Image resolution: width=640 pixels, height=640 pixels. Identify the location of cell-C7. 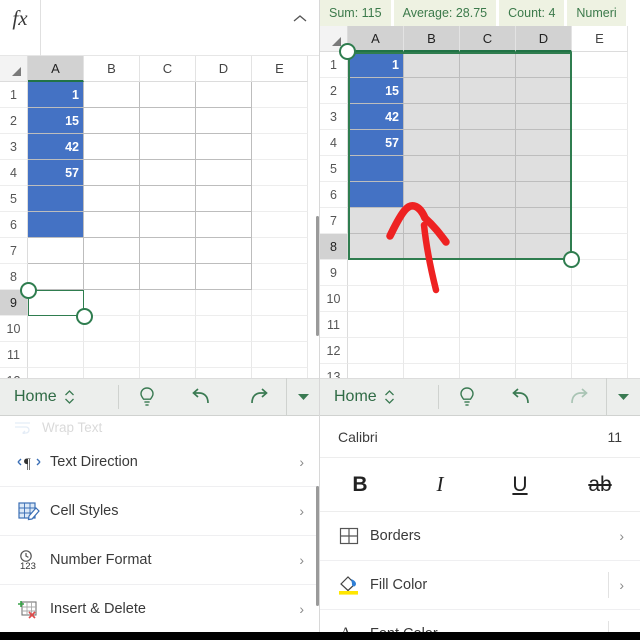
(168, 251).